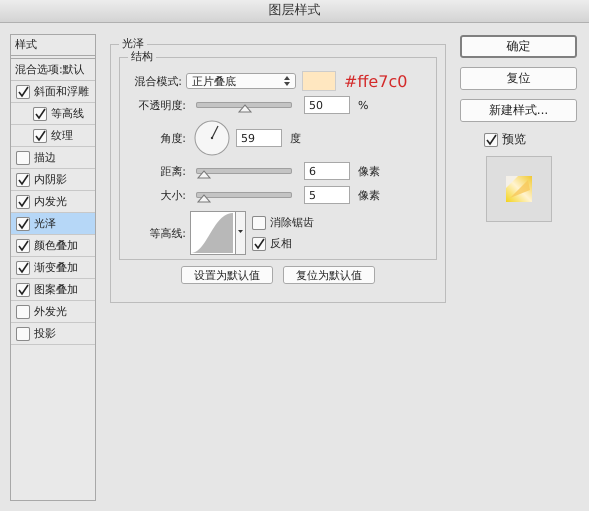 This screenshot has height=511, width=589. Describe the element at coordinates (327, 195) in the screenshot. I see `number-field: 5` at that location.